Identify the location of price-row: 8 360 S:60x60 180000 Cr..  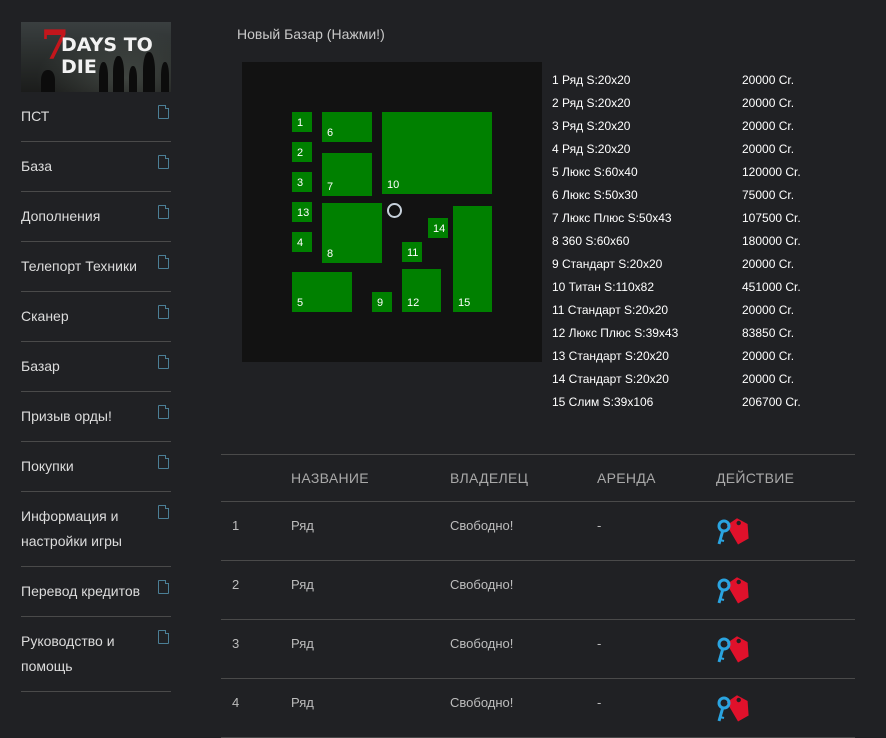
(676, 241).